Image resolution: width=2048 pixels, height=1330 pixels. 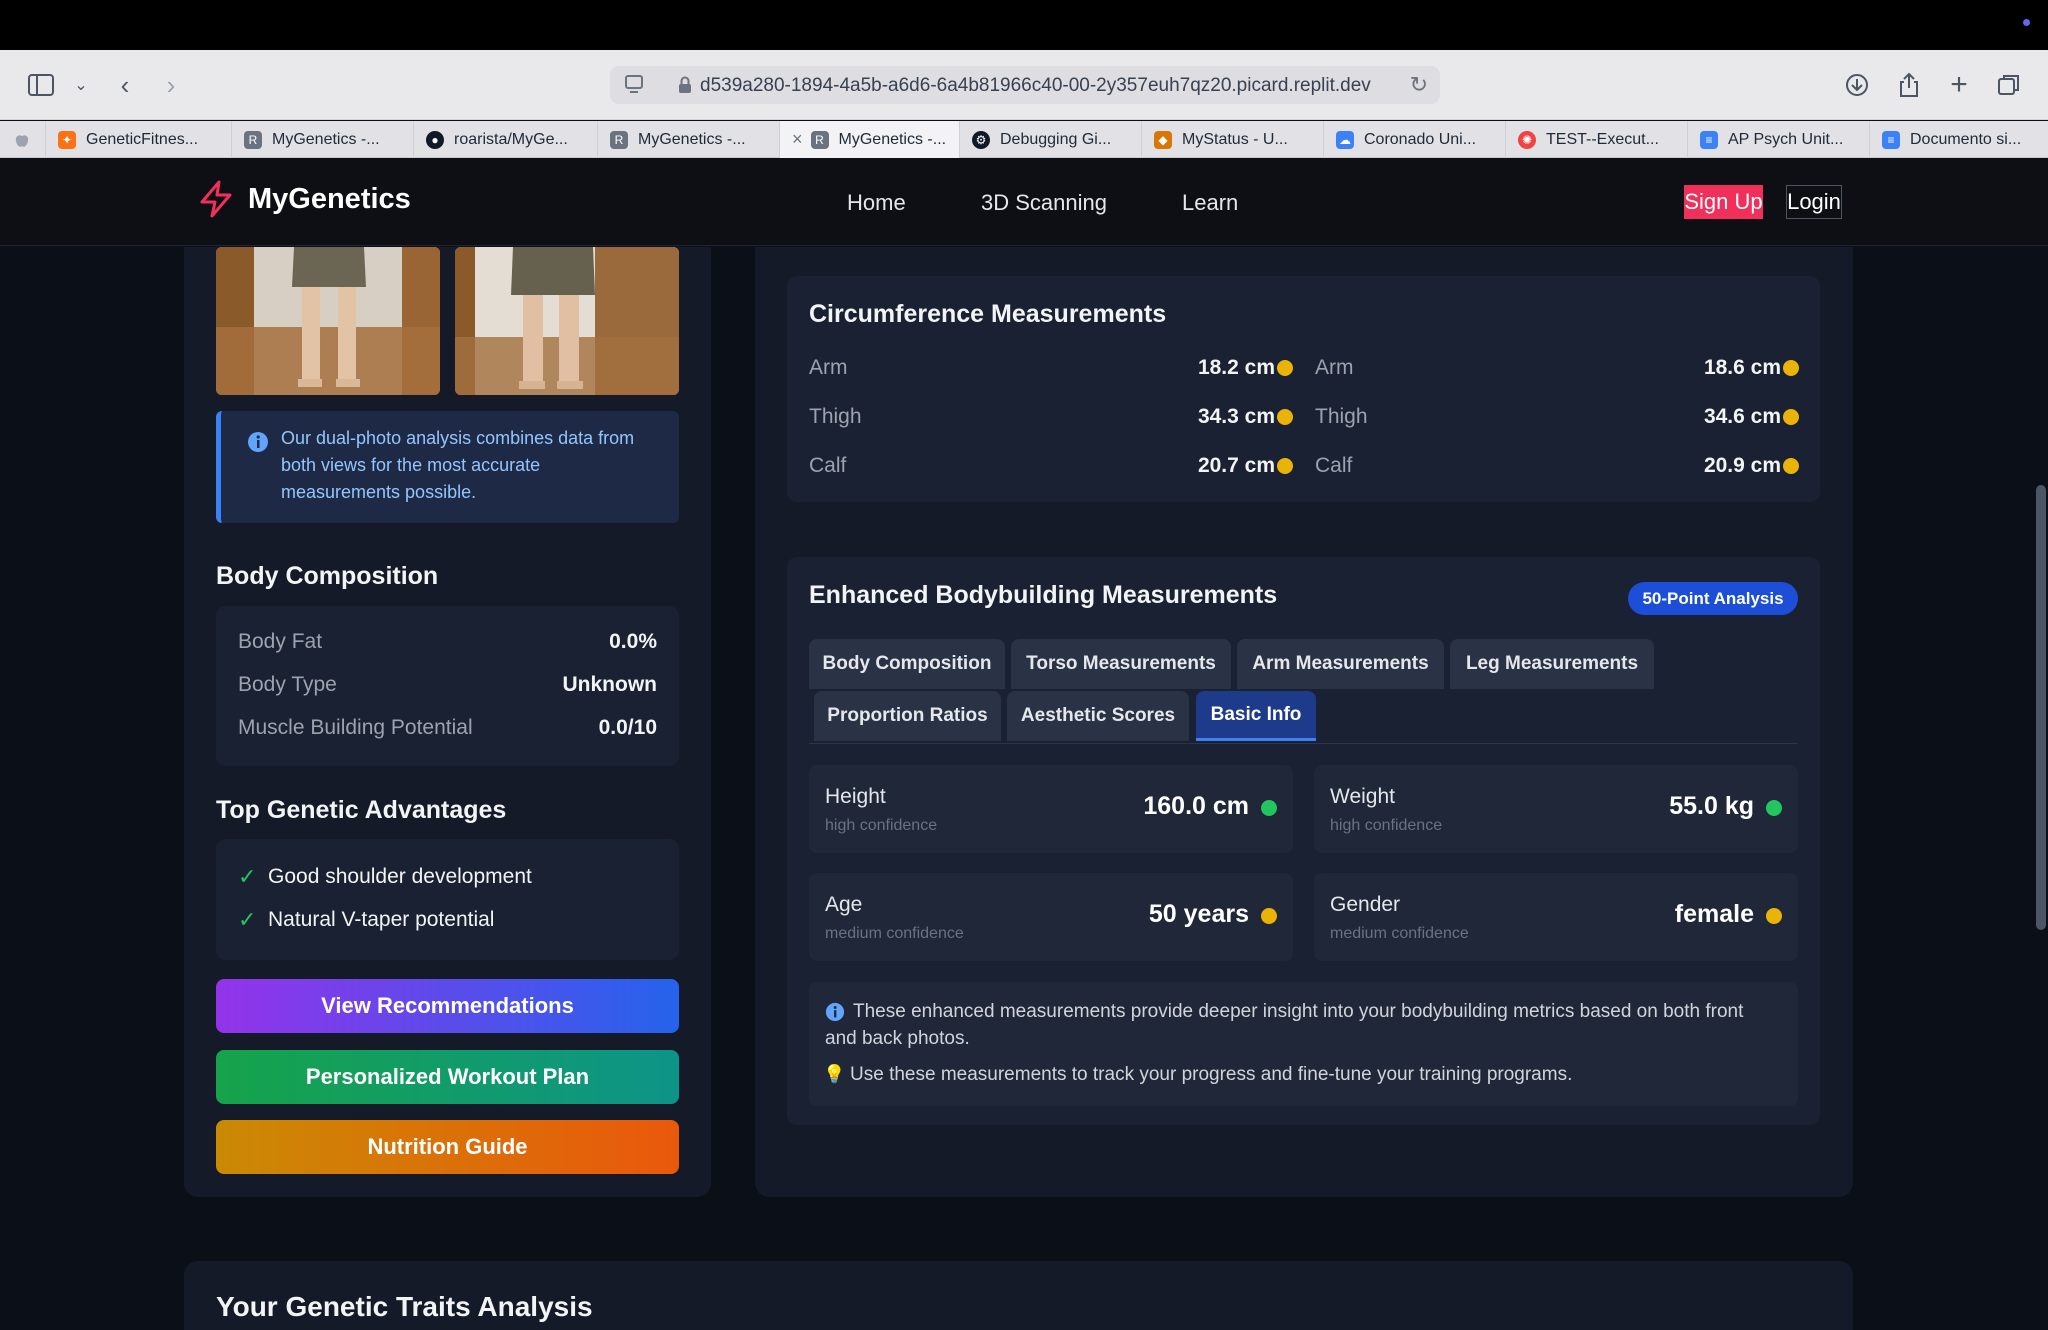 What do you see at coordinates (1018, 1295) in the screenshot?
I see `genetic-traits-card: Your Genetic Traits Analysis` at bounding box center [1018, 1295].